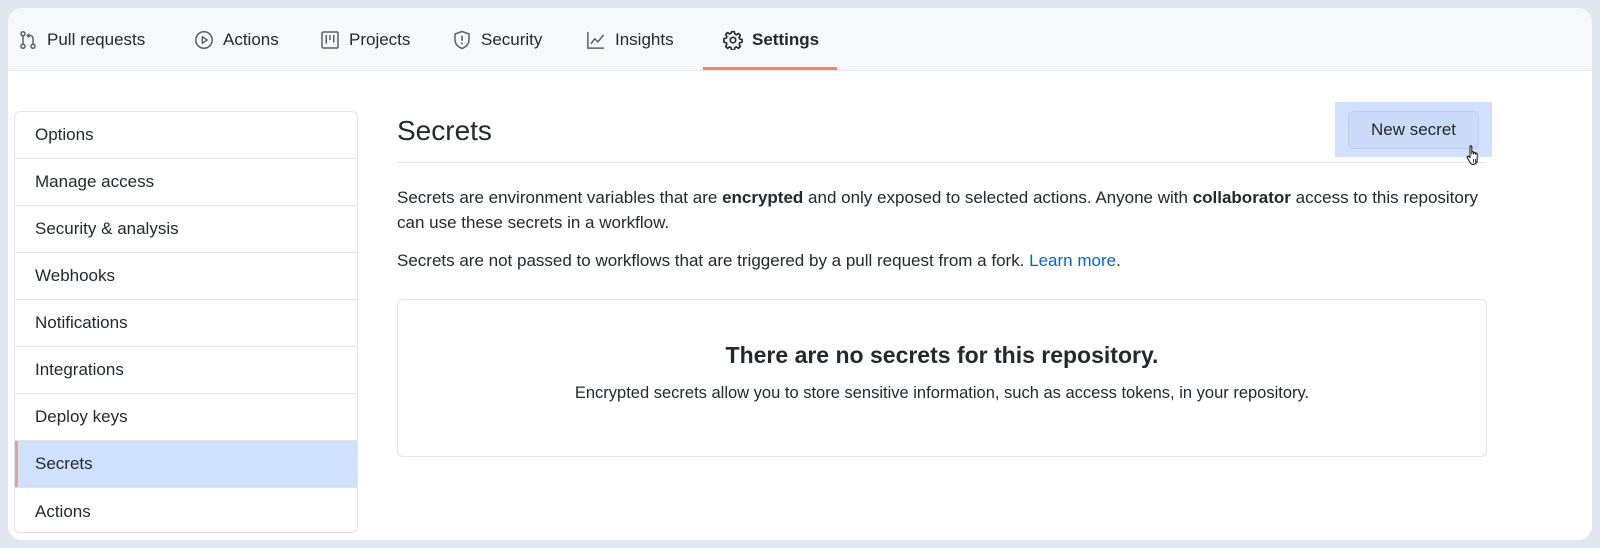  I want to click on play-icon, so click(204, 39).